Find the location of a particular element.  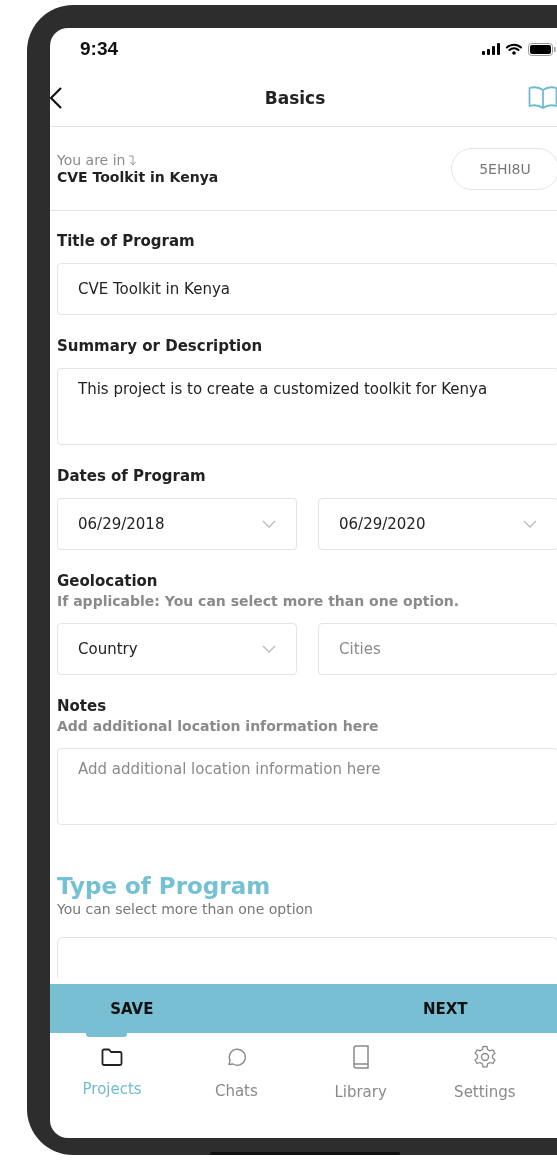

guide-button is located at coordinates (542, 98).